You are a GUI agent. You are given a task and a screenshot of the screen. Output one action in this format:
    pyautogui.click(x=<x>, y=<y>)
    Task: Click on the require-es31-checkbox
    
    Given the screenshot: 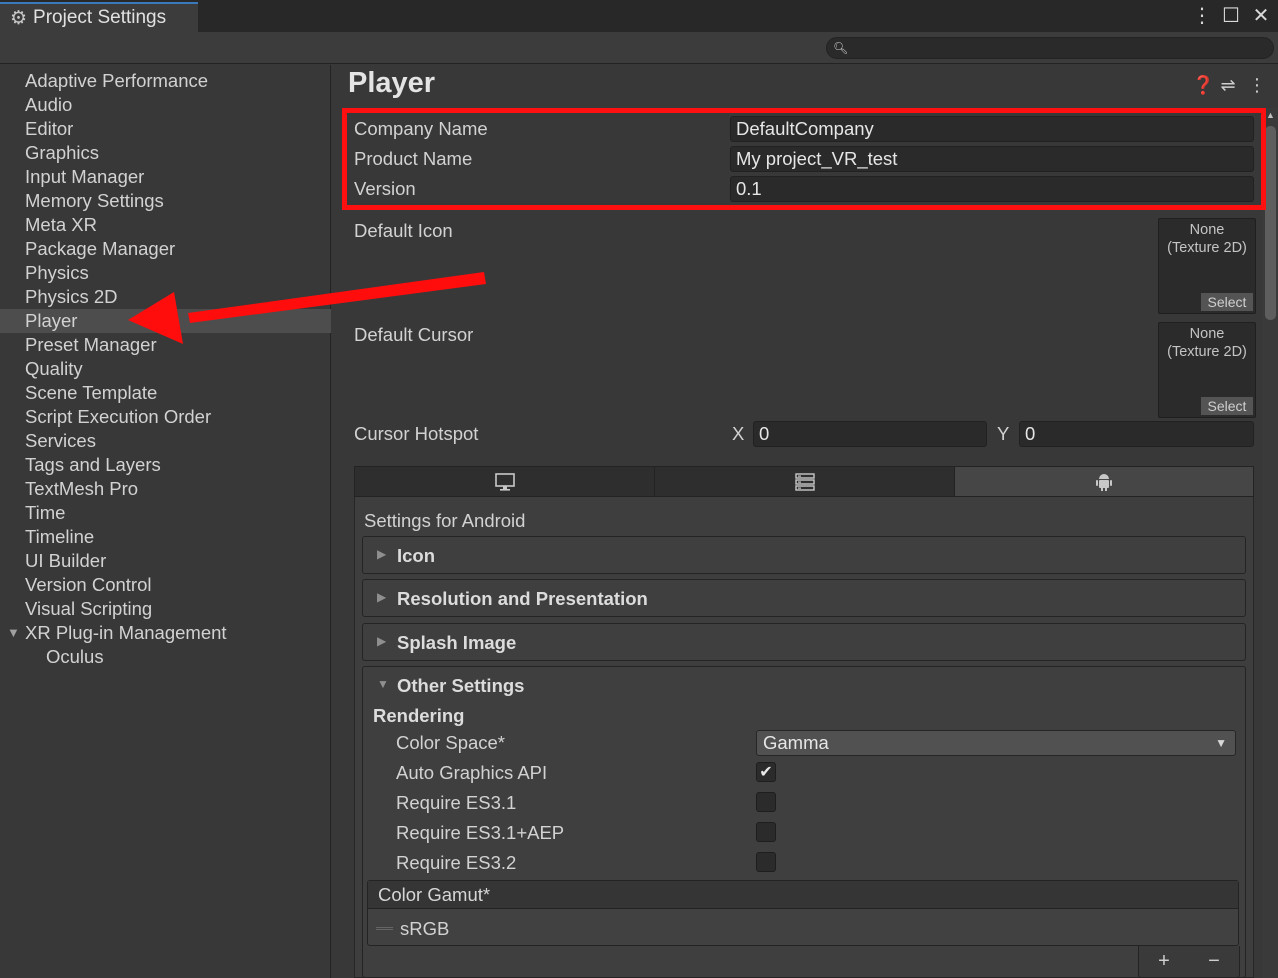 What is the action you would take?
    pyautogui.click(x=766, y=802)
    